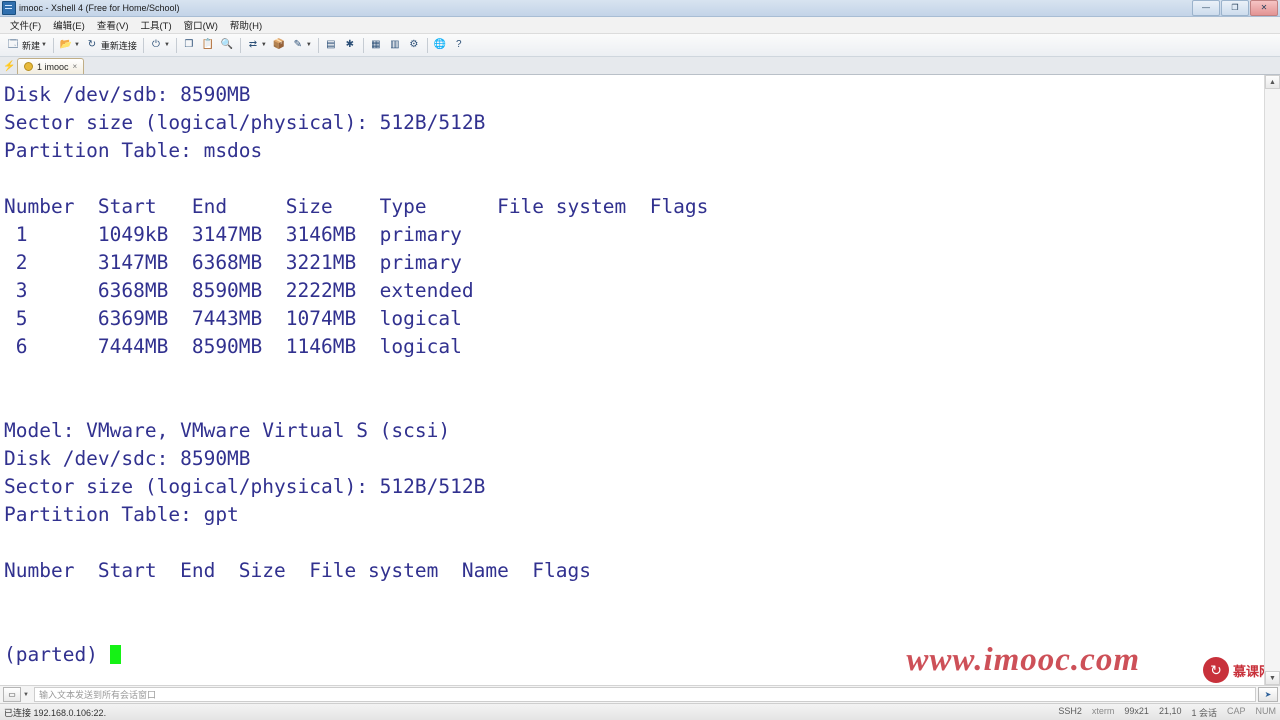 The width and height of the screenshot is (1280, 720). What do you see at coordinates (127, 458) in the screenshot?
I see `terminal-line-13: Disk /dev/sdc: 8590MB` at bounding box center [127, 458].